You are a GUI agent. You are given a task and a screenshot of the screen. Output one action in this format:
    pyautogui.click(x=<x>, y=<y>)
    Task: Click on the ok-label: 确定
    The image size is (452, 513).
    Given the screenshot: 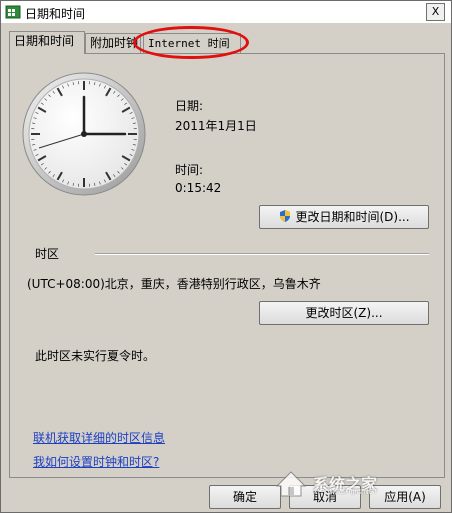 What is the action you would take?
    pyautogui.click(x=244, y=497)
    